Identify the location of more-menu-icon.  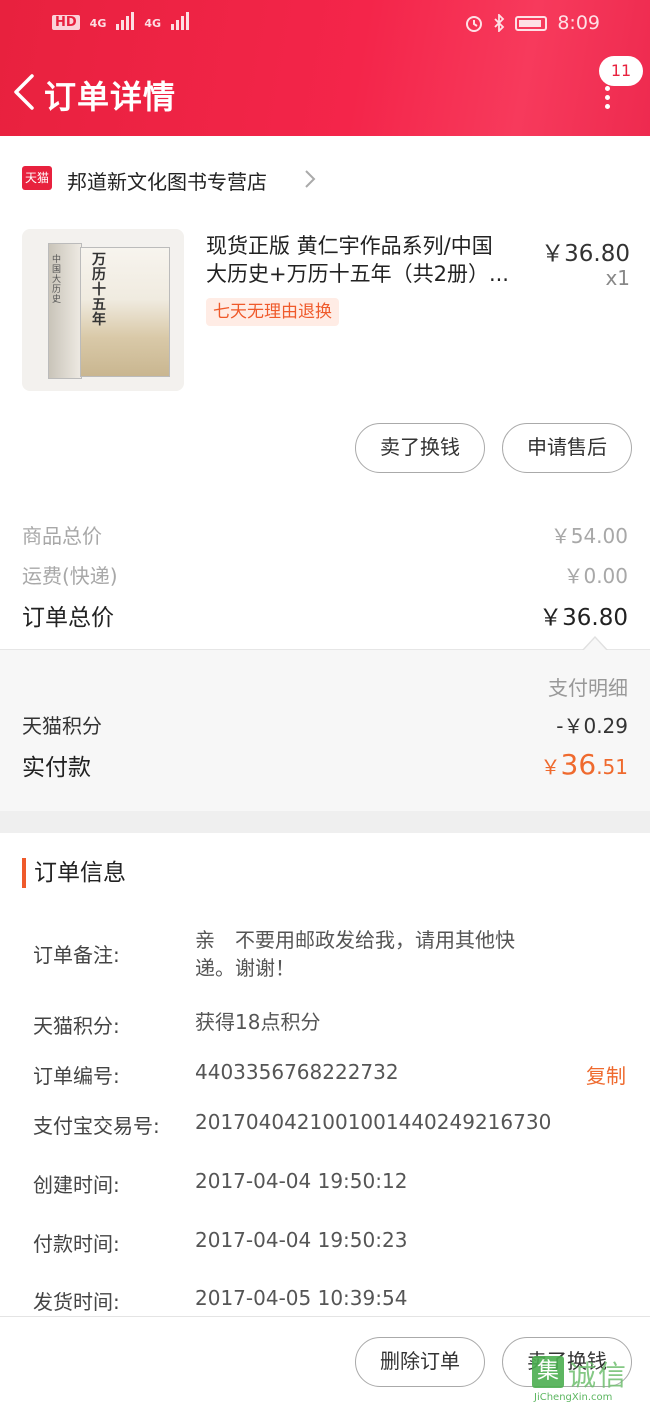
(607, 99).